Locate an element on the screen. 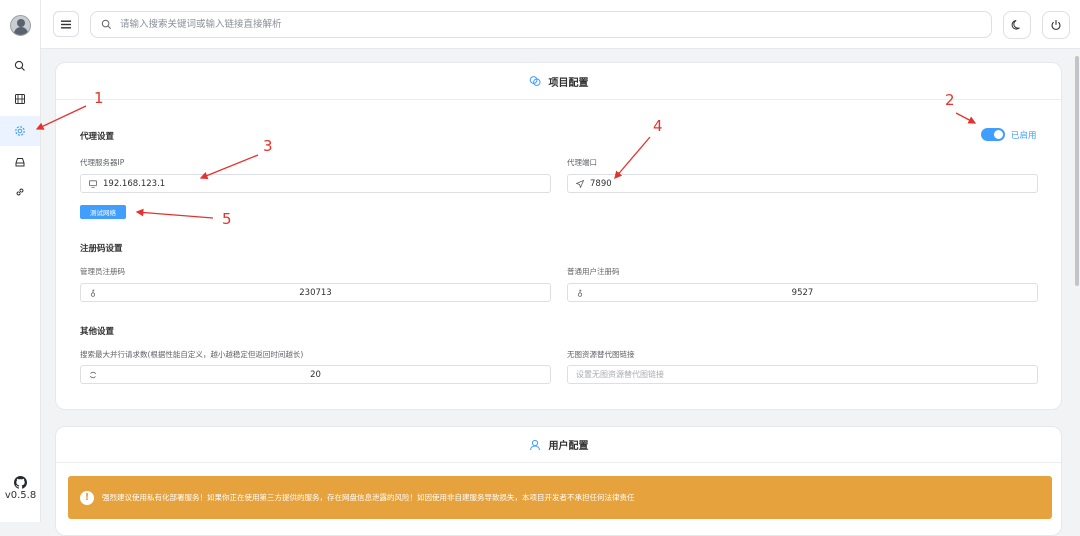  send-icon is located at coordinates (580, 183).